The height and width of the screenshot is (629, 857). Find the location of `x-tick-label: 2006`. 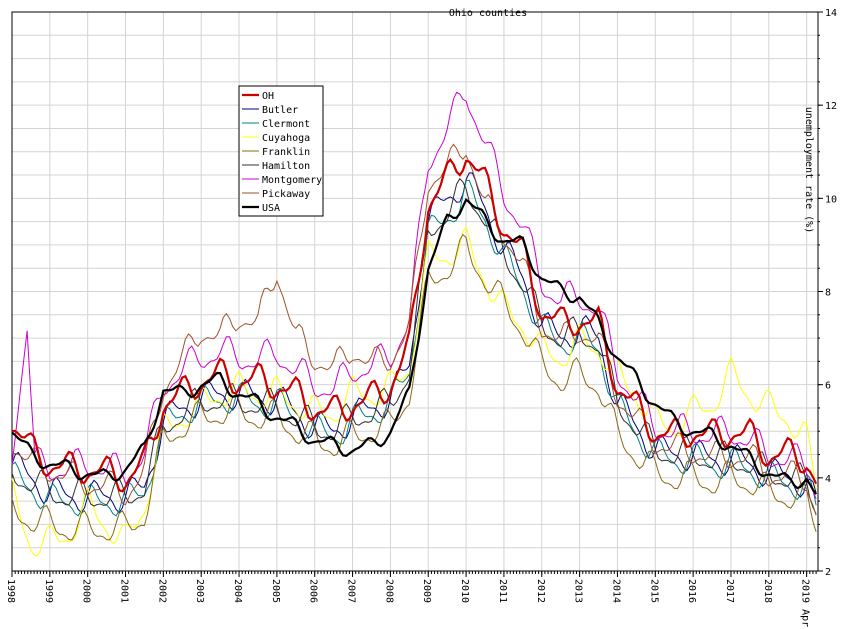

x-tick-label: 2006 is located at coordinates (313, 591).